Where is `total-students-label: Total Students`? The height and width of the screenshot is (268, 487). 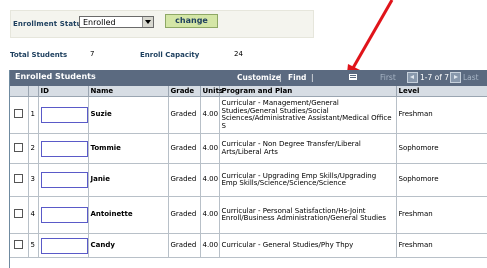 total-students-label: Total Students is located at coordinates (39, 55).